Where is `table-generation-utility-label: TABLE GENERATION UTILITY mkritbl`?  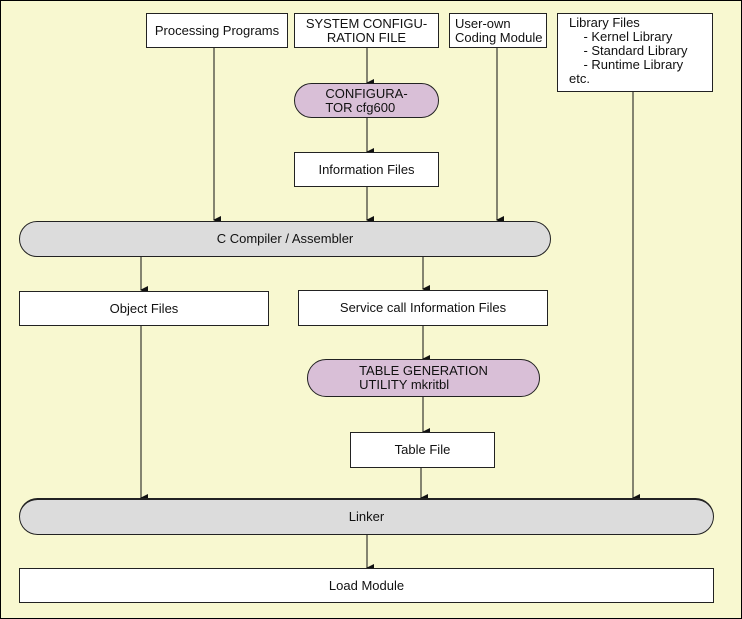 table-generation-utility-label: TABLE GENERATION UTILITY mkritbl is located at coordinates (423, 377).